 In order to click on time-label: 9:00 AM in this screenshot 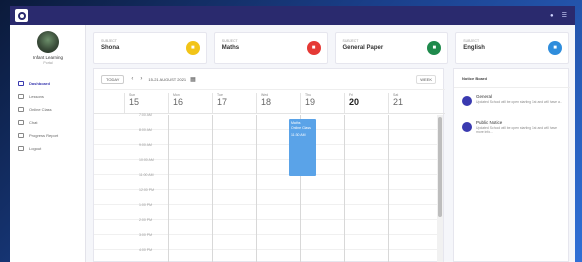, I will do `click(145, 145)`.